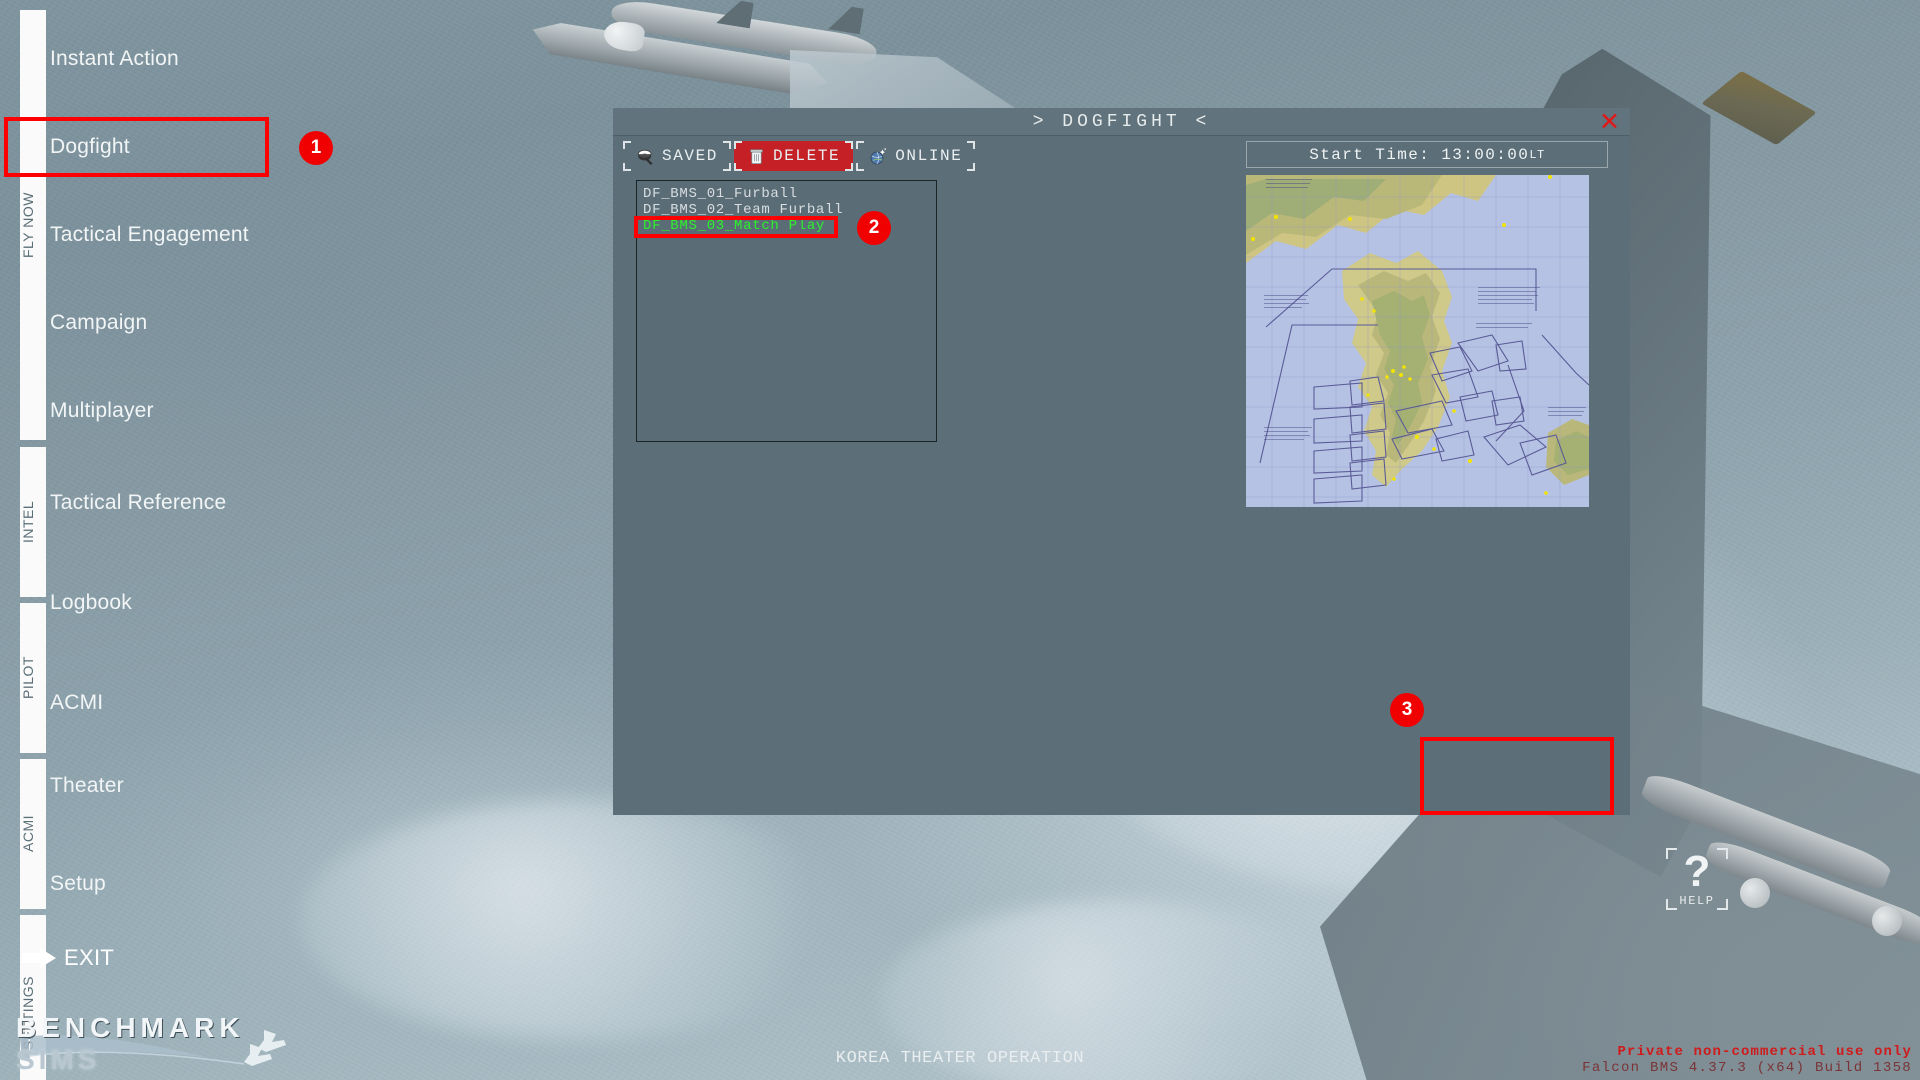 The height and width of the screenshot is (1080, 1920). Describe the element at coordinates (1537, 154) in the screenshot. I see `start-time-unit: LT` at that location.